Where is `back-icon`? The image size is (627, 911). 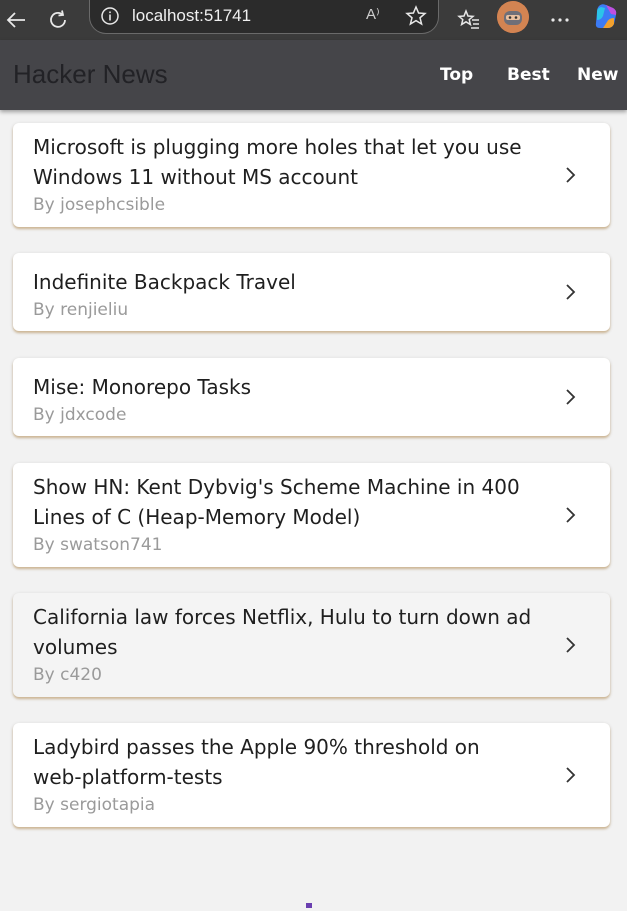
back-icon is located at coordinates (16, 20).